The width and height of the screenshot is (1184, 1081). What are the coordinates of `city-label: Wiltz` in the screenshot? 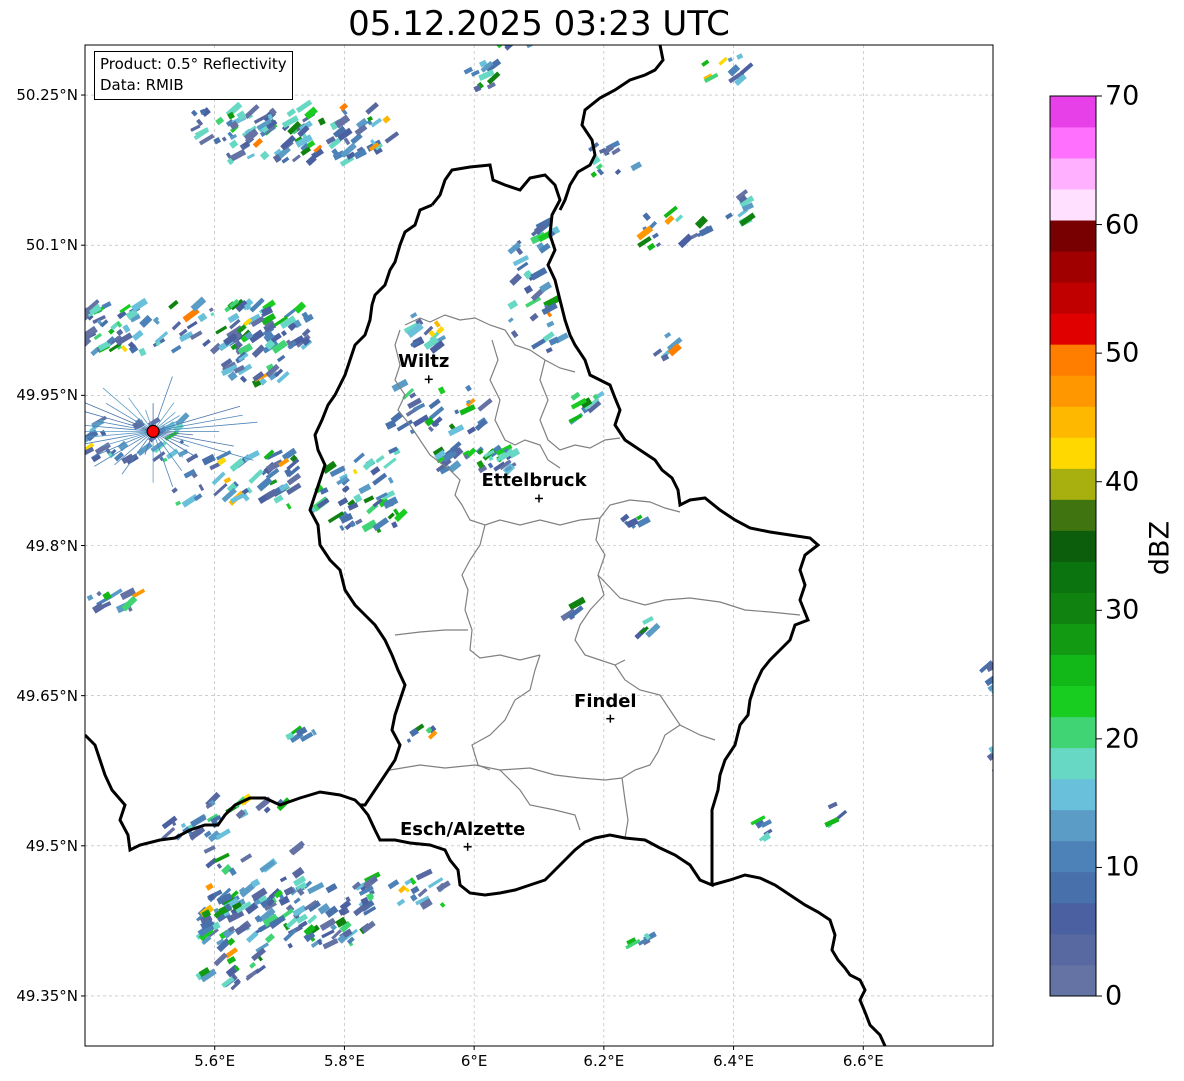 It's located at (424, 362).